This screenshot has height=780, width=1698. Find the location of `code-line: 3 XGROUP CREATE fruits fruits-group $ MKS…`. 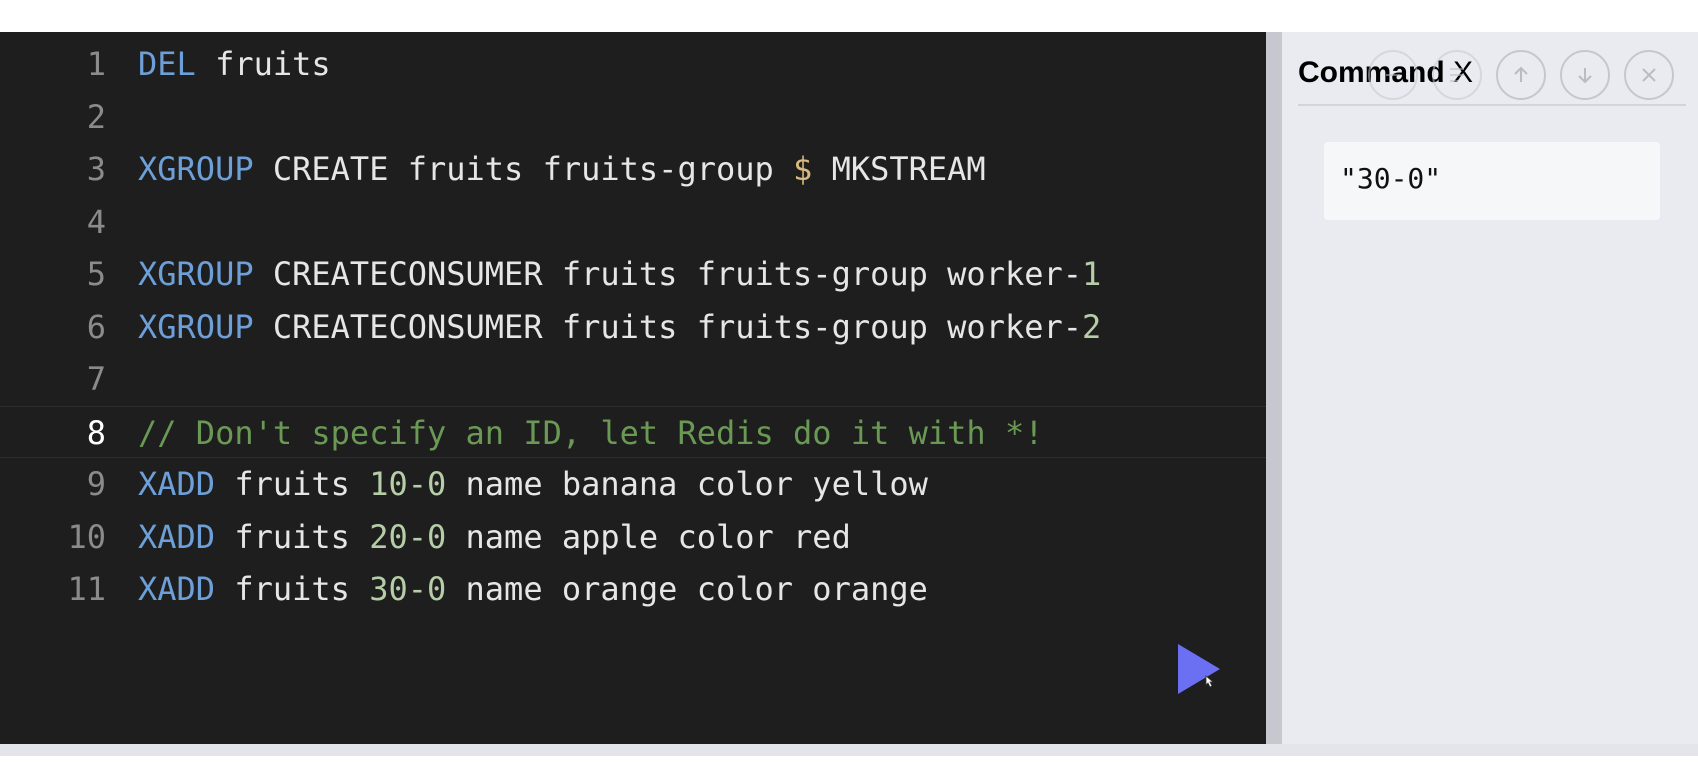

code-line: 3 XGROUP CREATE fruits fruits-group $ MKS… is located at coordinates (633, 169).